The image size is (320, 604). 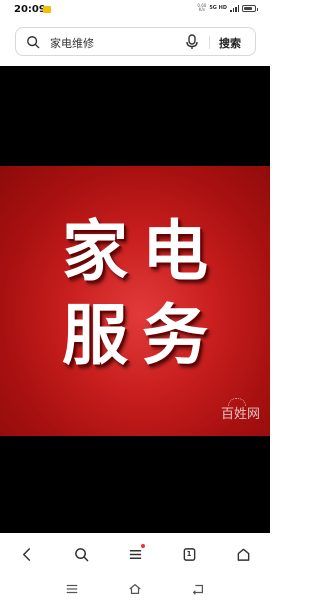 I want to click on recents-icon, so click(x=71, y=589).